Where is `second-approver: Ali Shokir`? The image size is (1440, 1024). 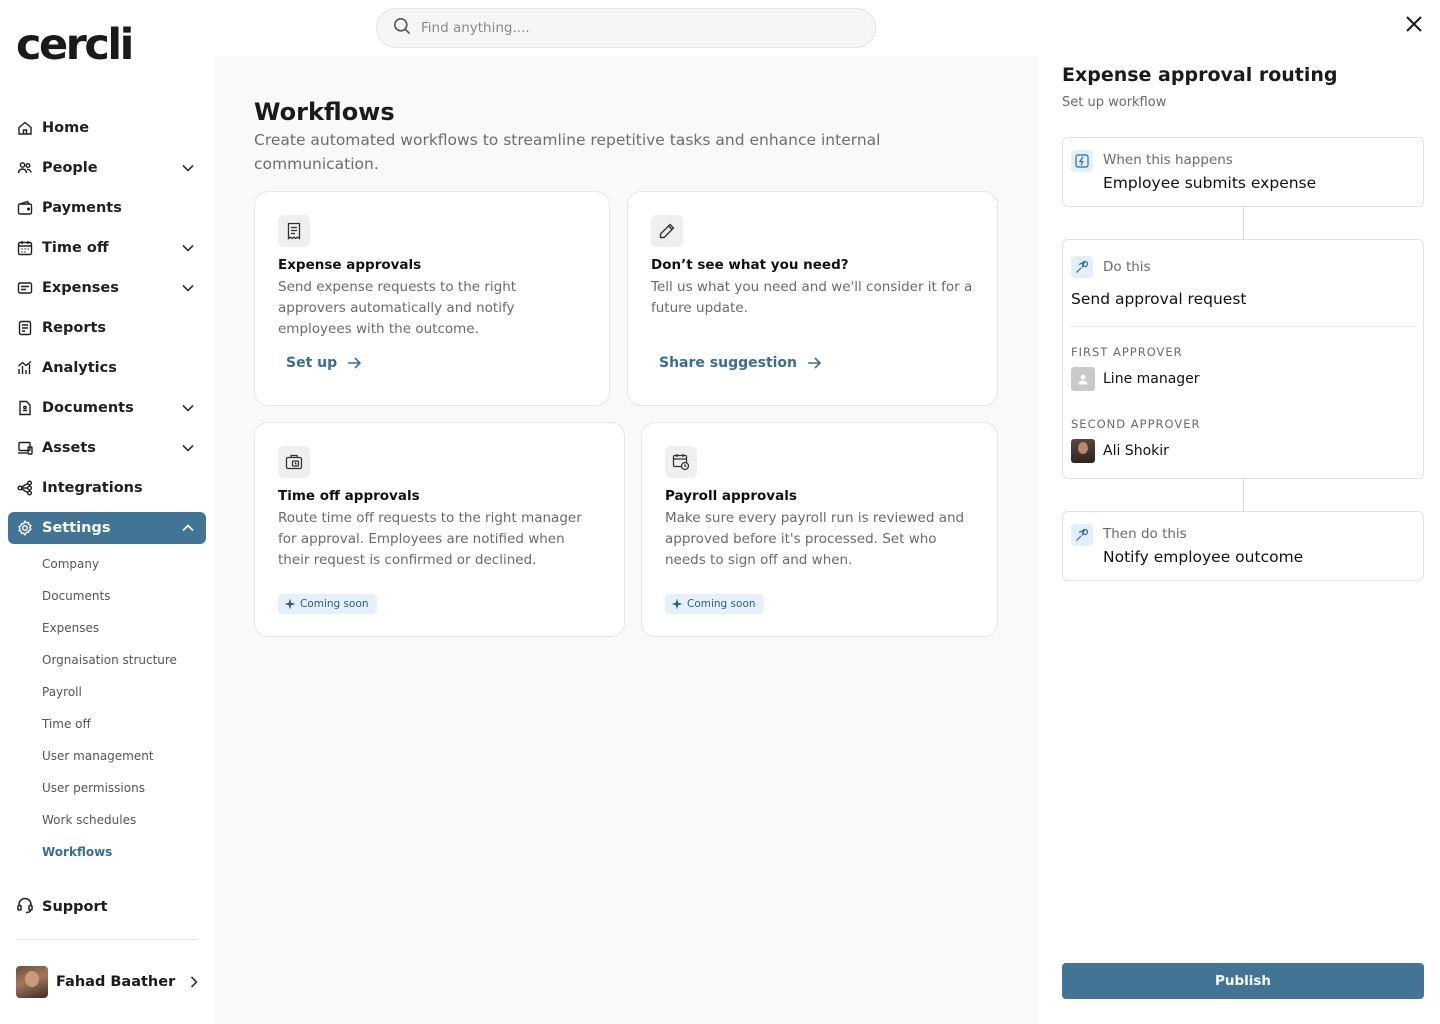
second-approver: Ali Shokir is located at coordinates (1120, 451).